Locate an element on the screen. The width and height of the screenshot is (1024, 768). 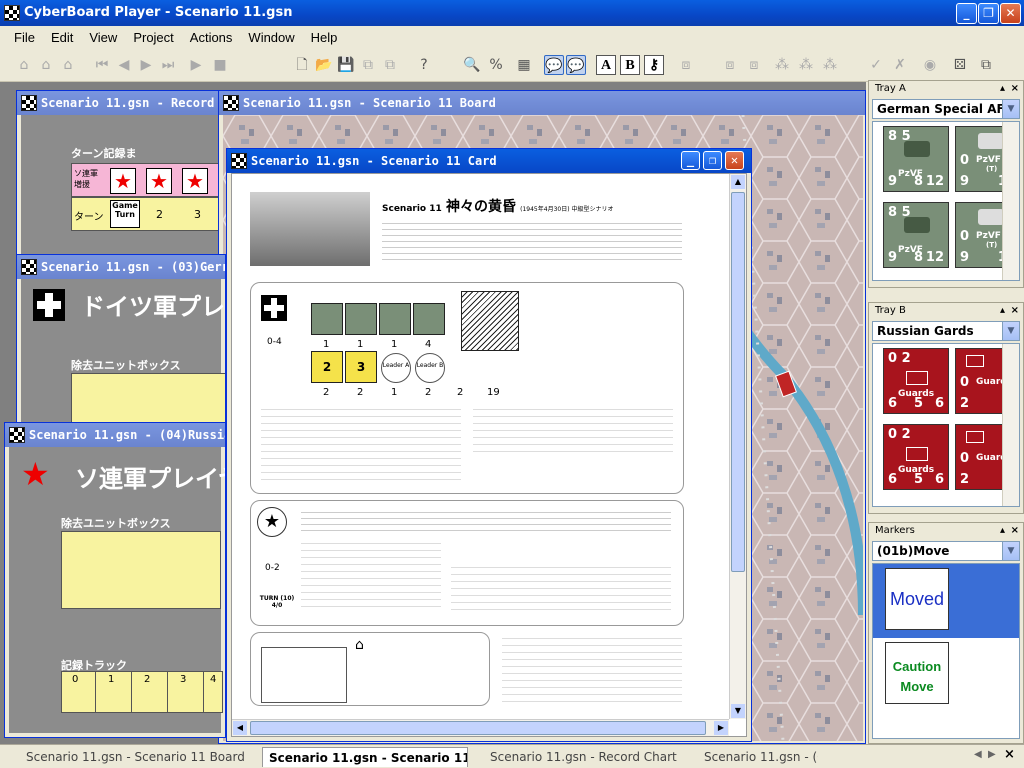
markers-list: Moved Caution Move is located at coordinates (946, 651).